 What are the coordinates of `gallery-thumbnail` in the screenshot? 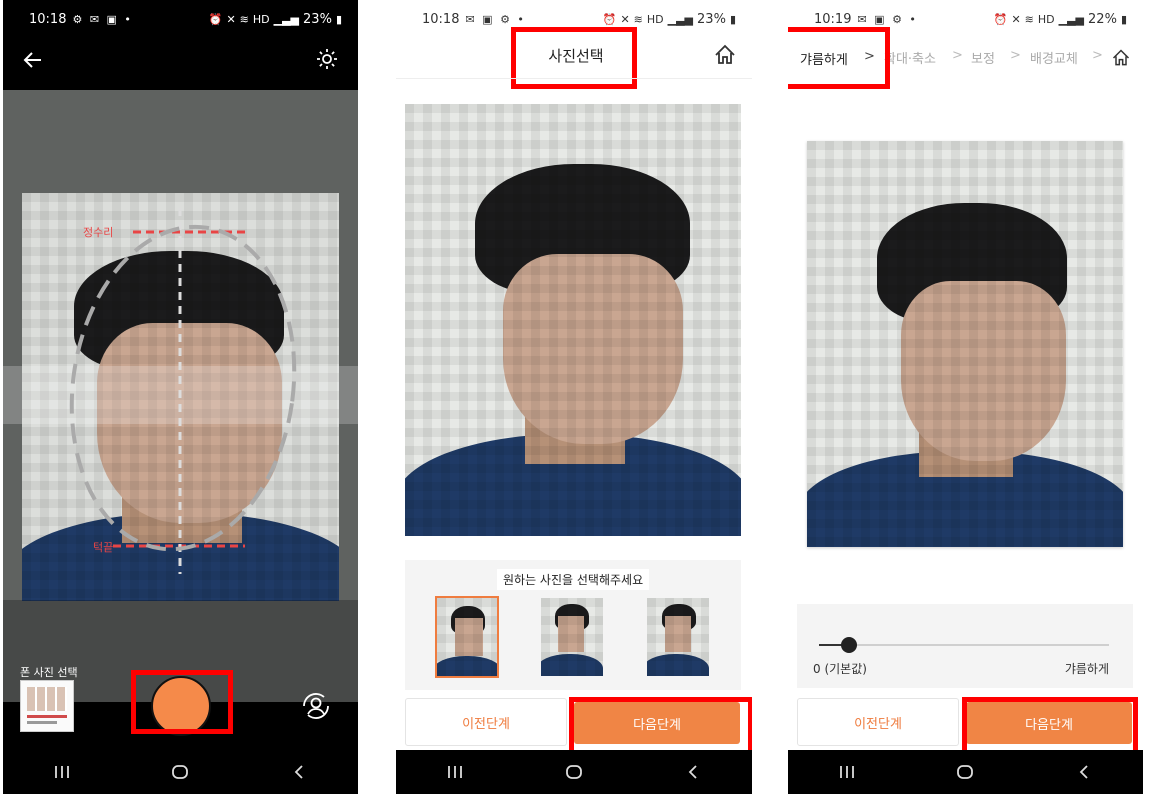 It's located at (47, 706).